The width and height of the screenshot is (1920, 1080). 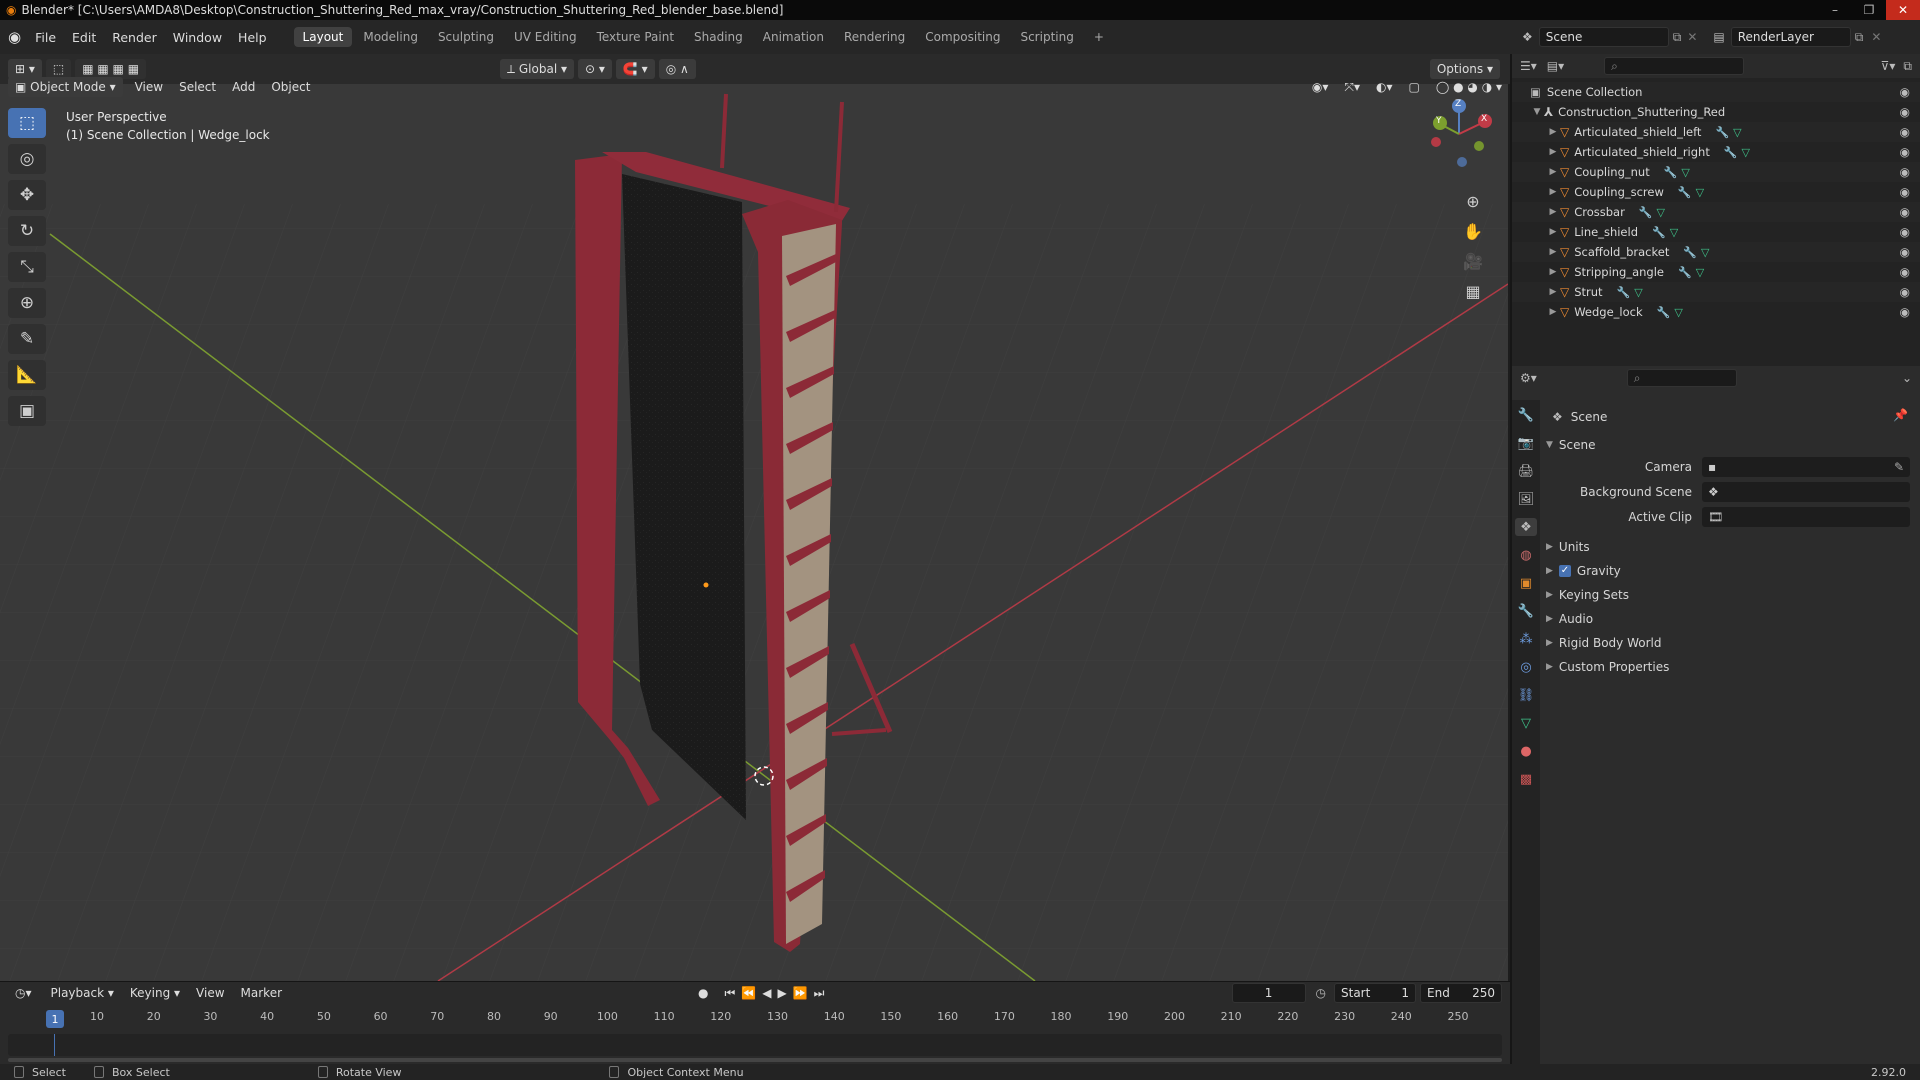 What do you see at coordinates (1677, 37) in the screenshot?
I see `new-scene-icon: ⧉` at bounding box center [1677, 37].